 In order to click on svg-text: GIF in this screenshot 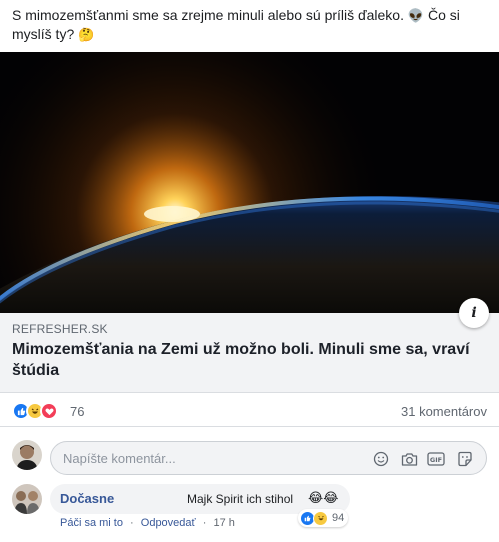, I will do `click(436, 460)`.